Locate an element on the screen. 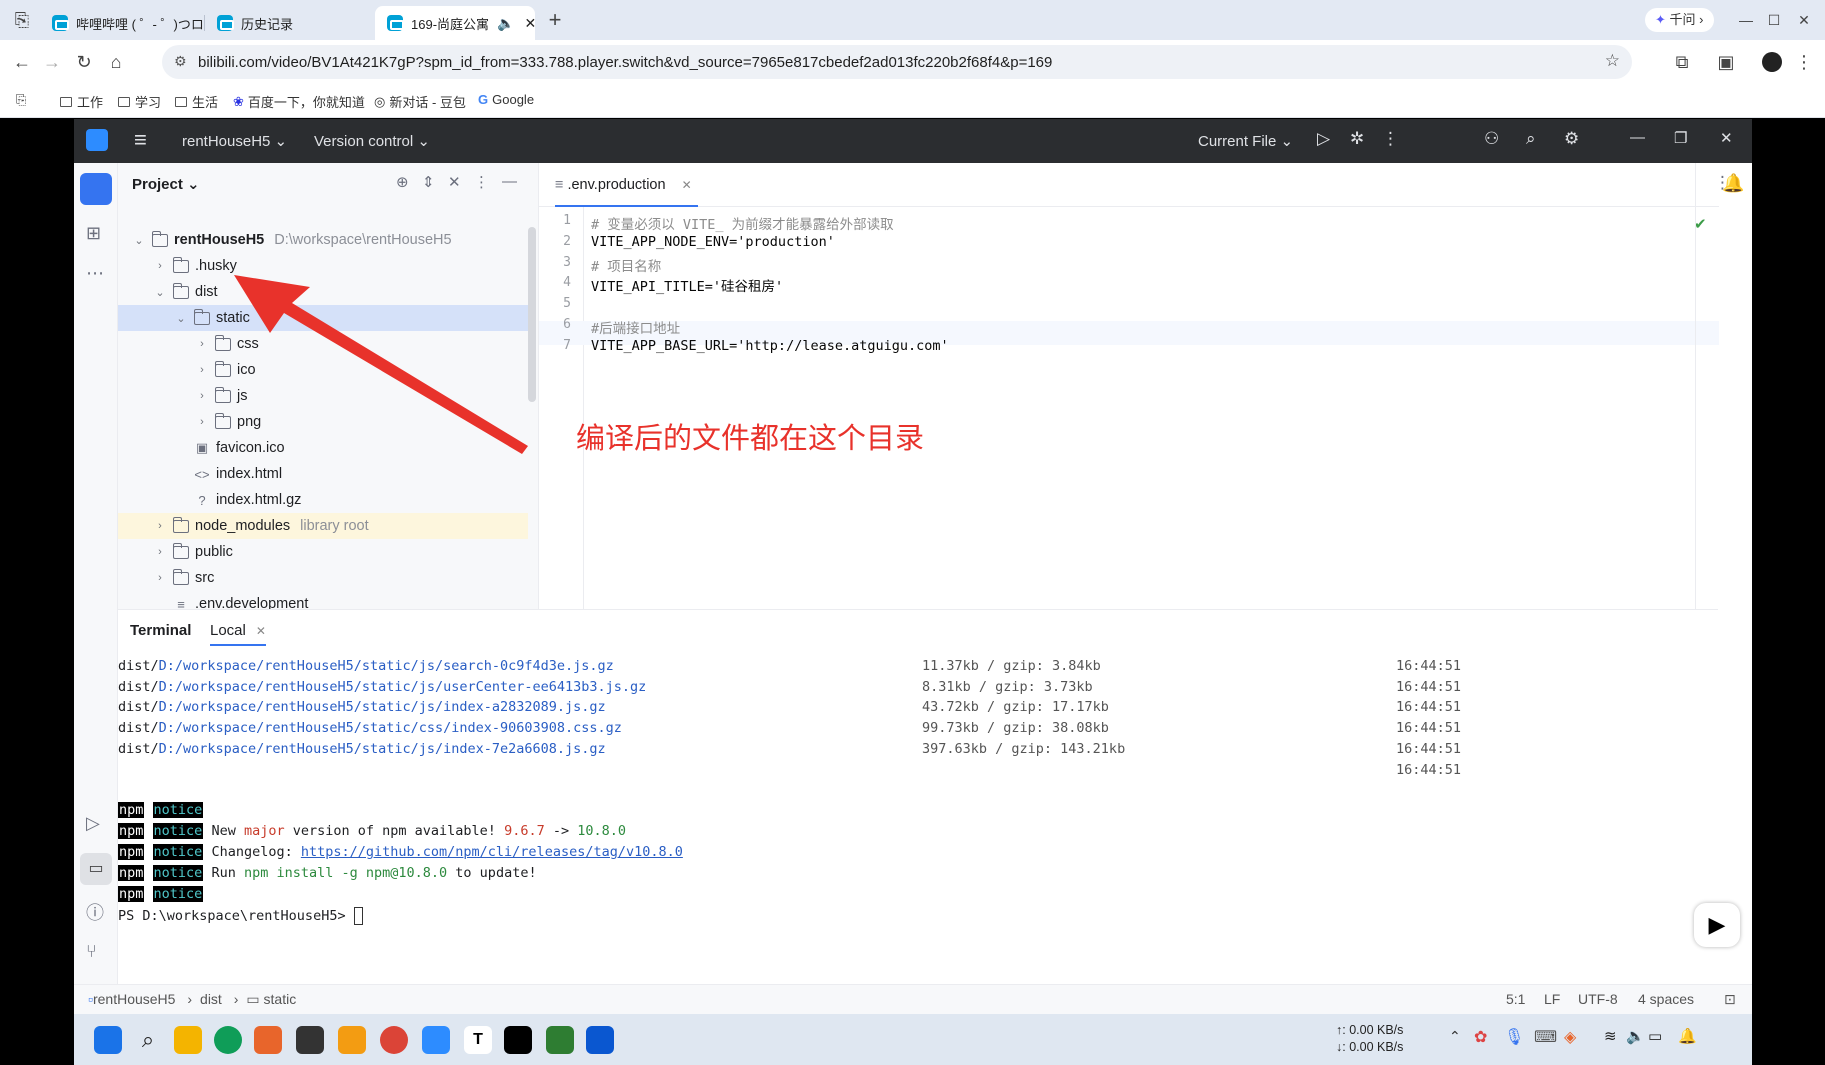 The width and height of the screenshot is (1825, 1065). tray-app-icon: ✿ is located at coordinates (1480, 1037).